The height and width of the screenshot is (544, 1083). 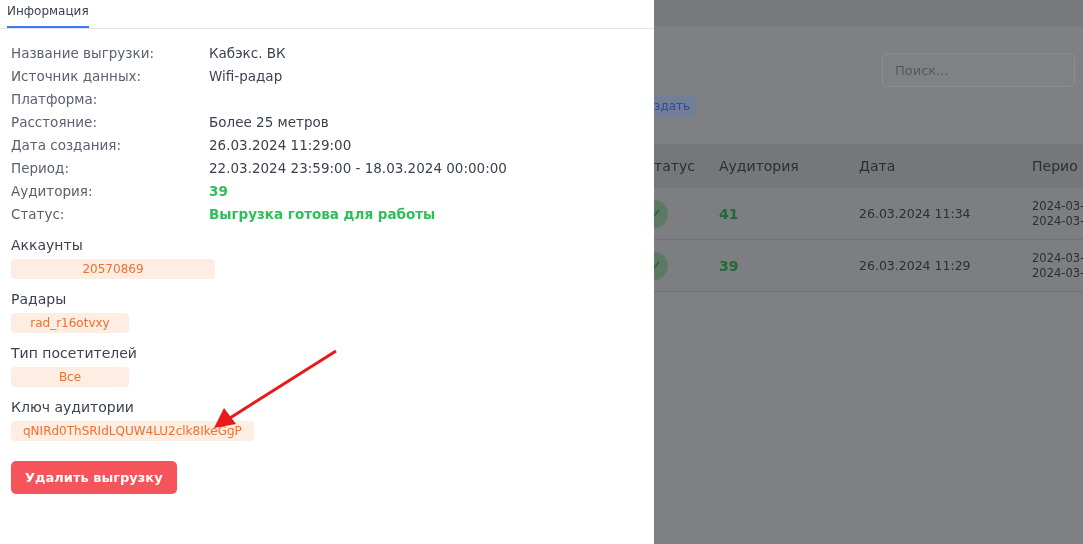 I want to click on table-cell-text: 39, so click(x=729, y=265).